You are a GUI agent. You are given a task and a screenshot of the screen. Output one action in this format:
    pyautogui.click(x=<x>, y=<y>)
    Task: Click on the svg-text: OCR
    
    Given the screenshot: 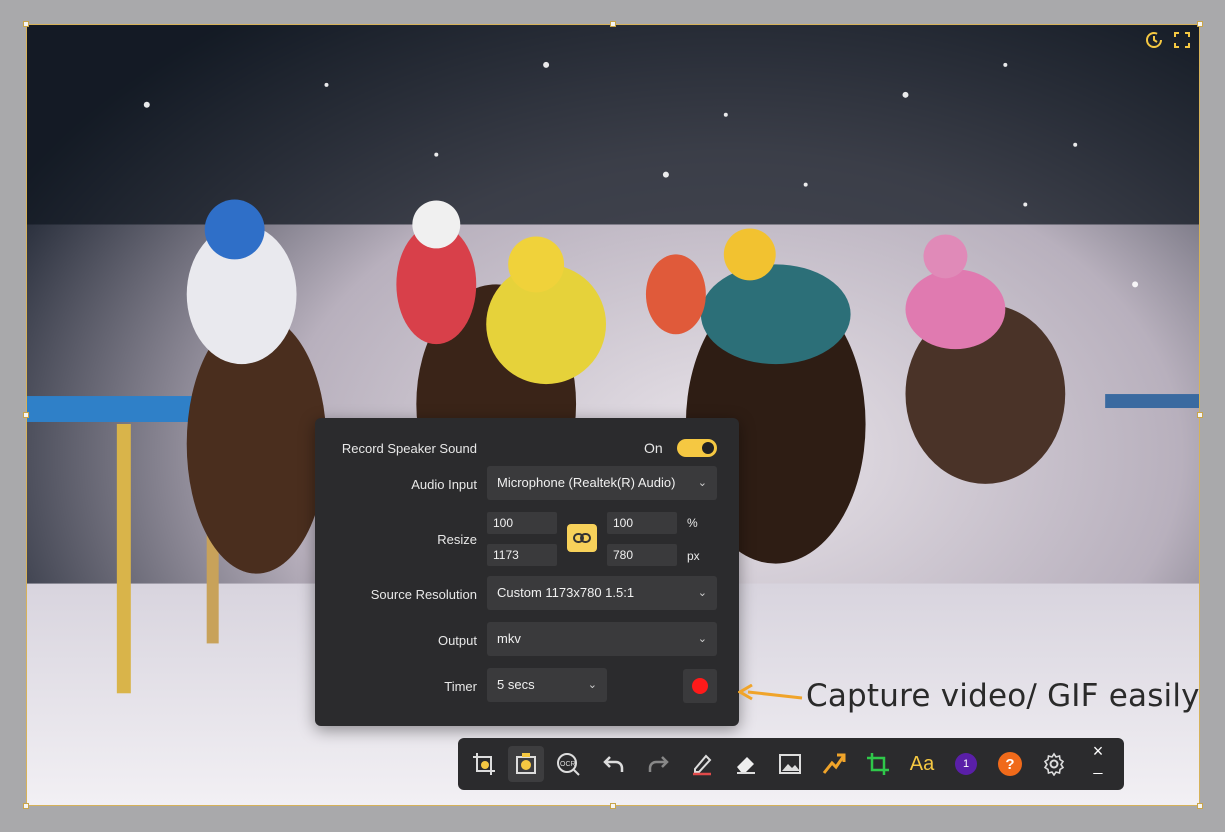 What is the action you would take?
    pyautogui.click(x=568, y=764)
    